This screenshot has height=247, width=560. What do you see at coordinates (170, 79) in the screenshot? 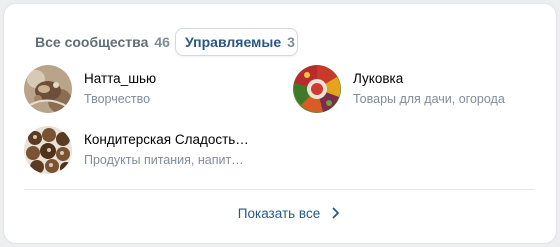
I see `group-name: Натта_шью` at bounding box center [170, 79].